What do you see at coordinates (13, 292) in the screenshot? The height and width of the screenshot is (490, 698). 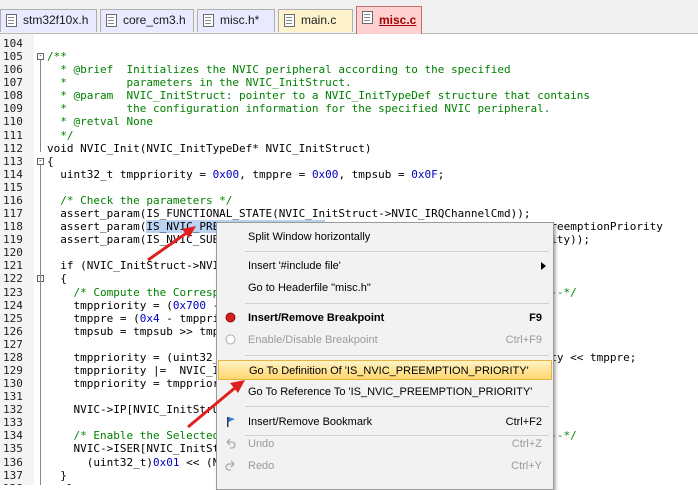 I see `line-number: 123` at bounding box center [13, 292].